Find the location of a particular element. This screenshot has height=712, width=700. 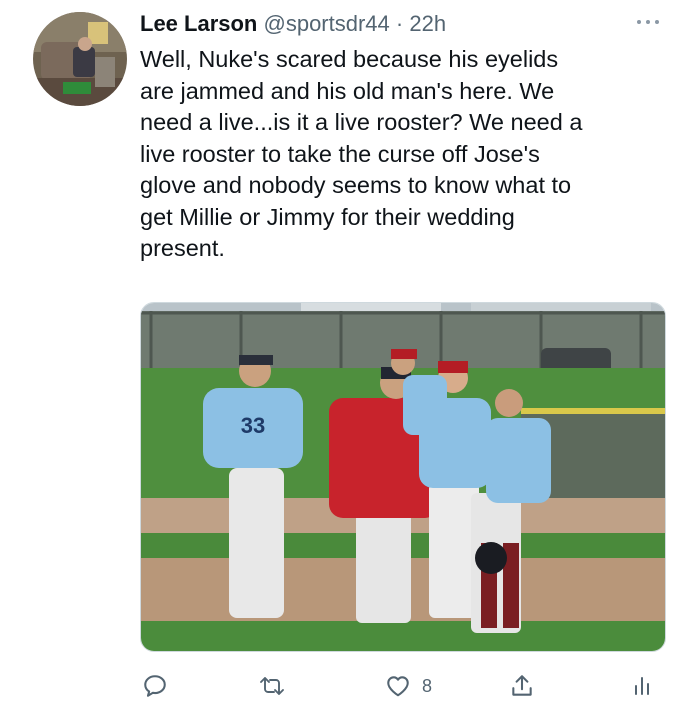

avatar-photo is located at coordinates (80, 59).